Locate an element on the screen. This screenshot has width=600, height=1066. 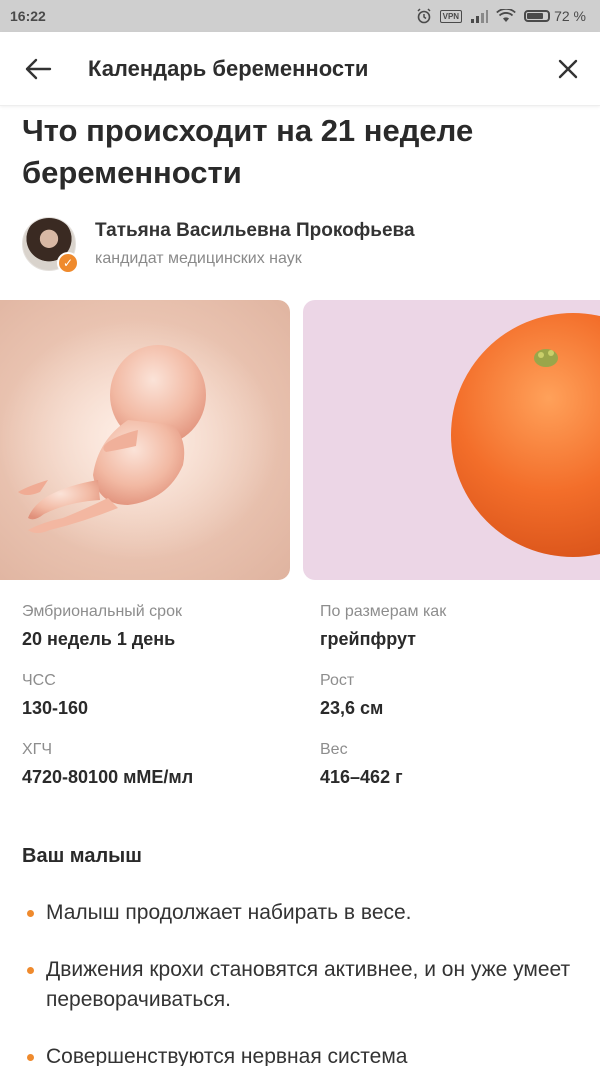
app-bar-title: Календарь беременности is located at coordinates (228, 68).